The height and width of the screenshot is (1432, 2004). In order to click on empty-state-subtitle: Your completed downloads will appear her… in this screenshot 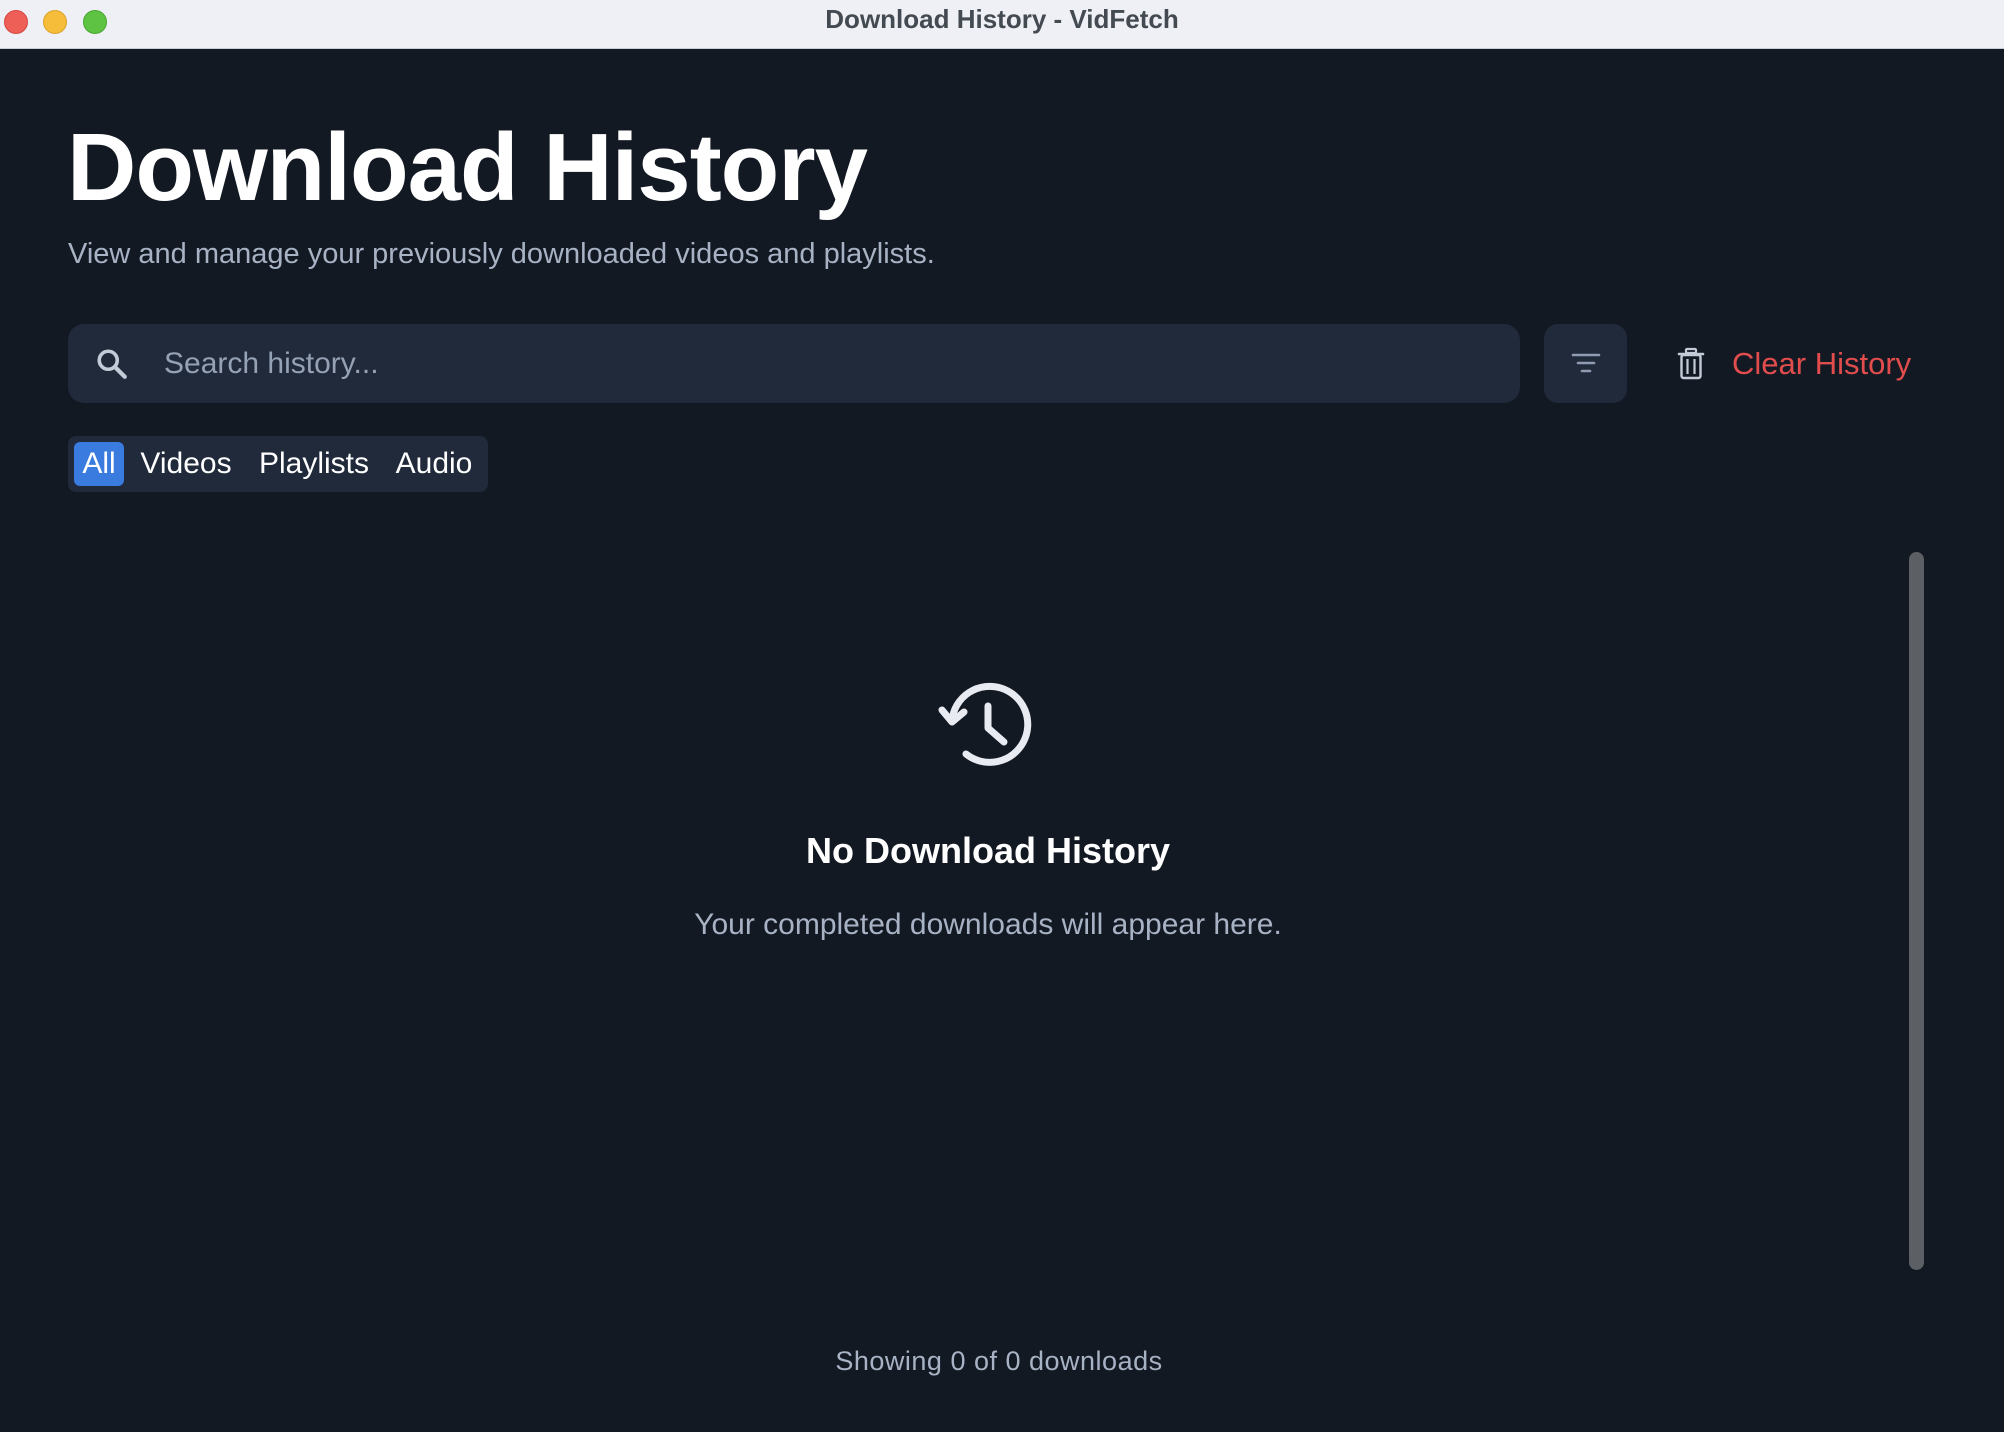, I will do `click(988, 924)`.